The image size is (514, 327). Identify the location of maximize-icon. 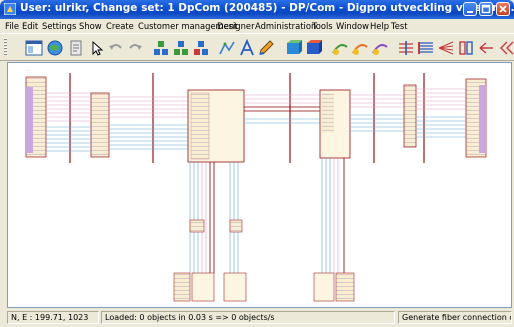
(486, 9).